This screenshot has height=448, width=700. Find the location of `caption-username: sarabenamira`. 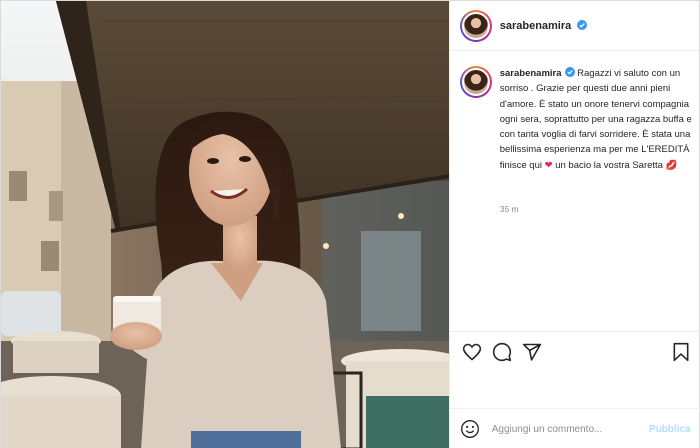

caption-username: sarabenamira is located at coordinates (531, 73).